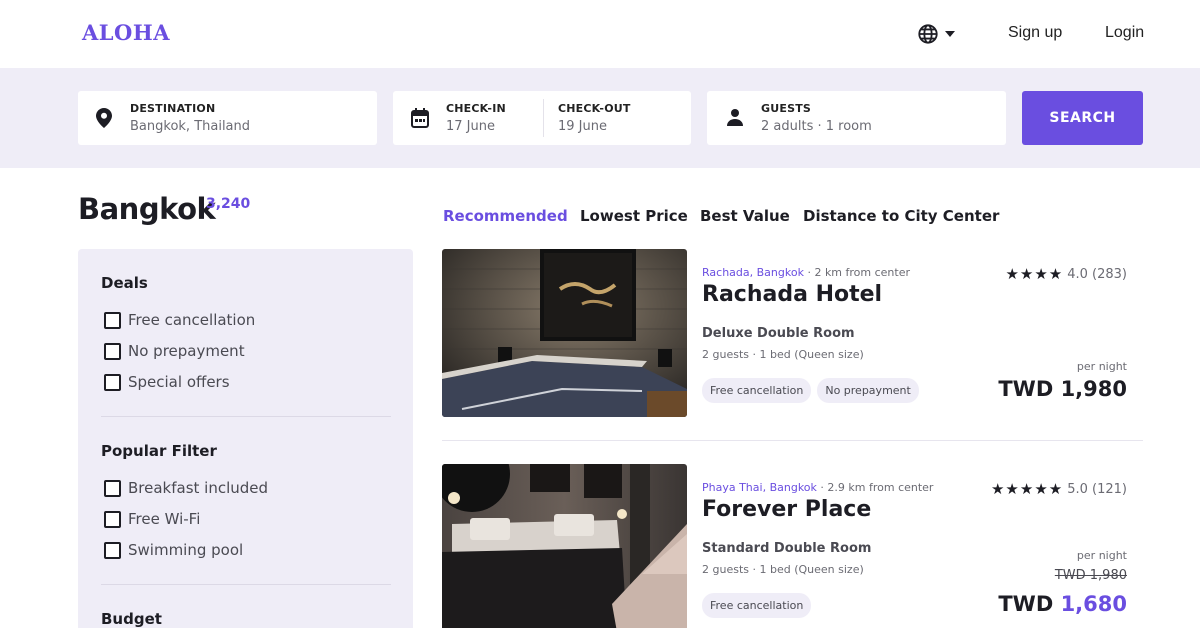 This screenshot has width=1200, height=628. I want to click on search-button: SEARCH, so click(1082, 118).